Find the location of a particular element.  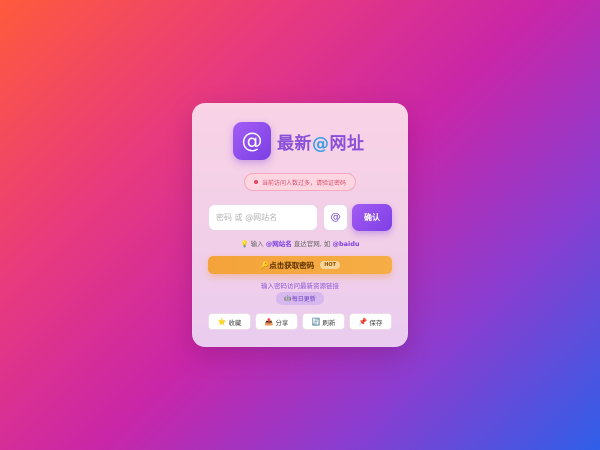

save-label: 保存 is located at coordinates (376, 322).